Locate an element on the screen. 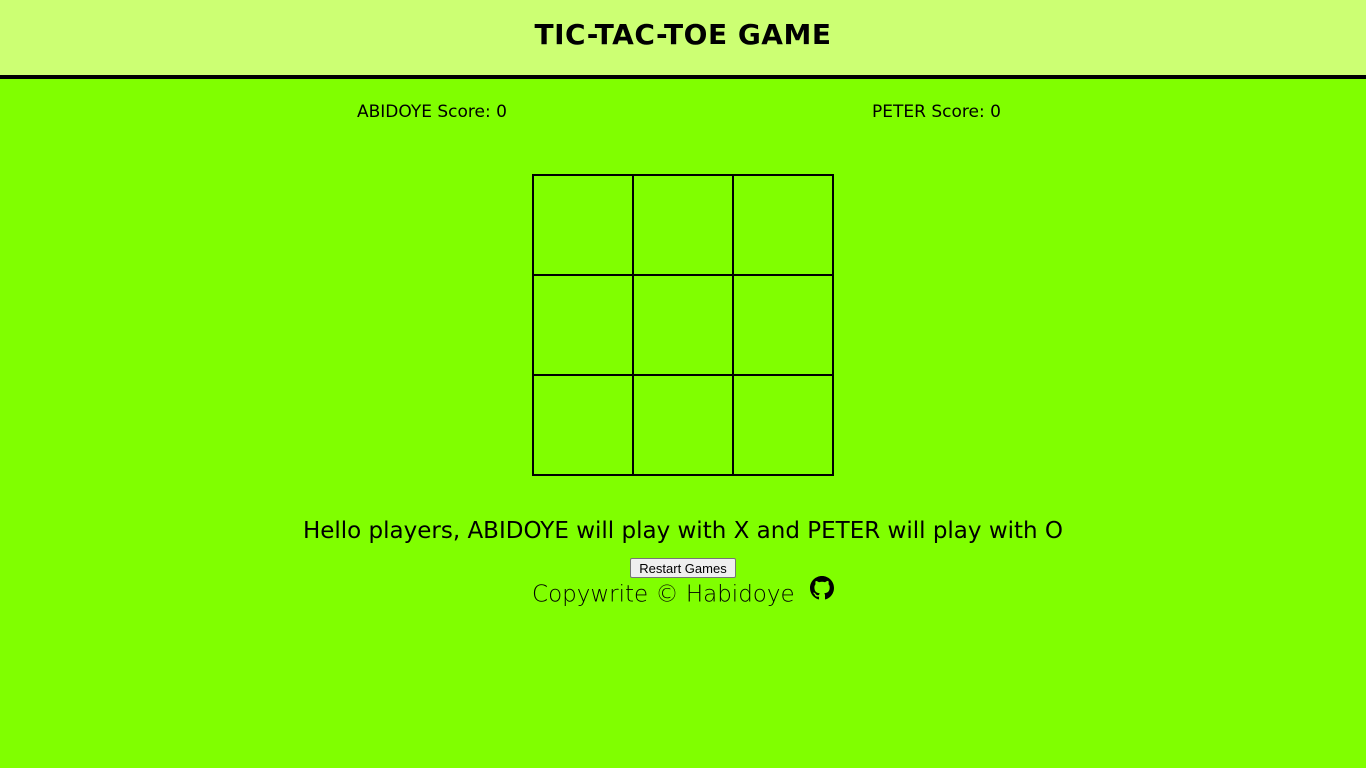  page-title: TIC-TAC-TOE GAME is located at coordinates (683, 34).